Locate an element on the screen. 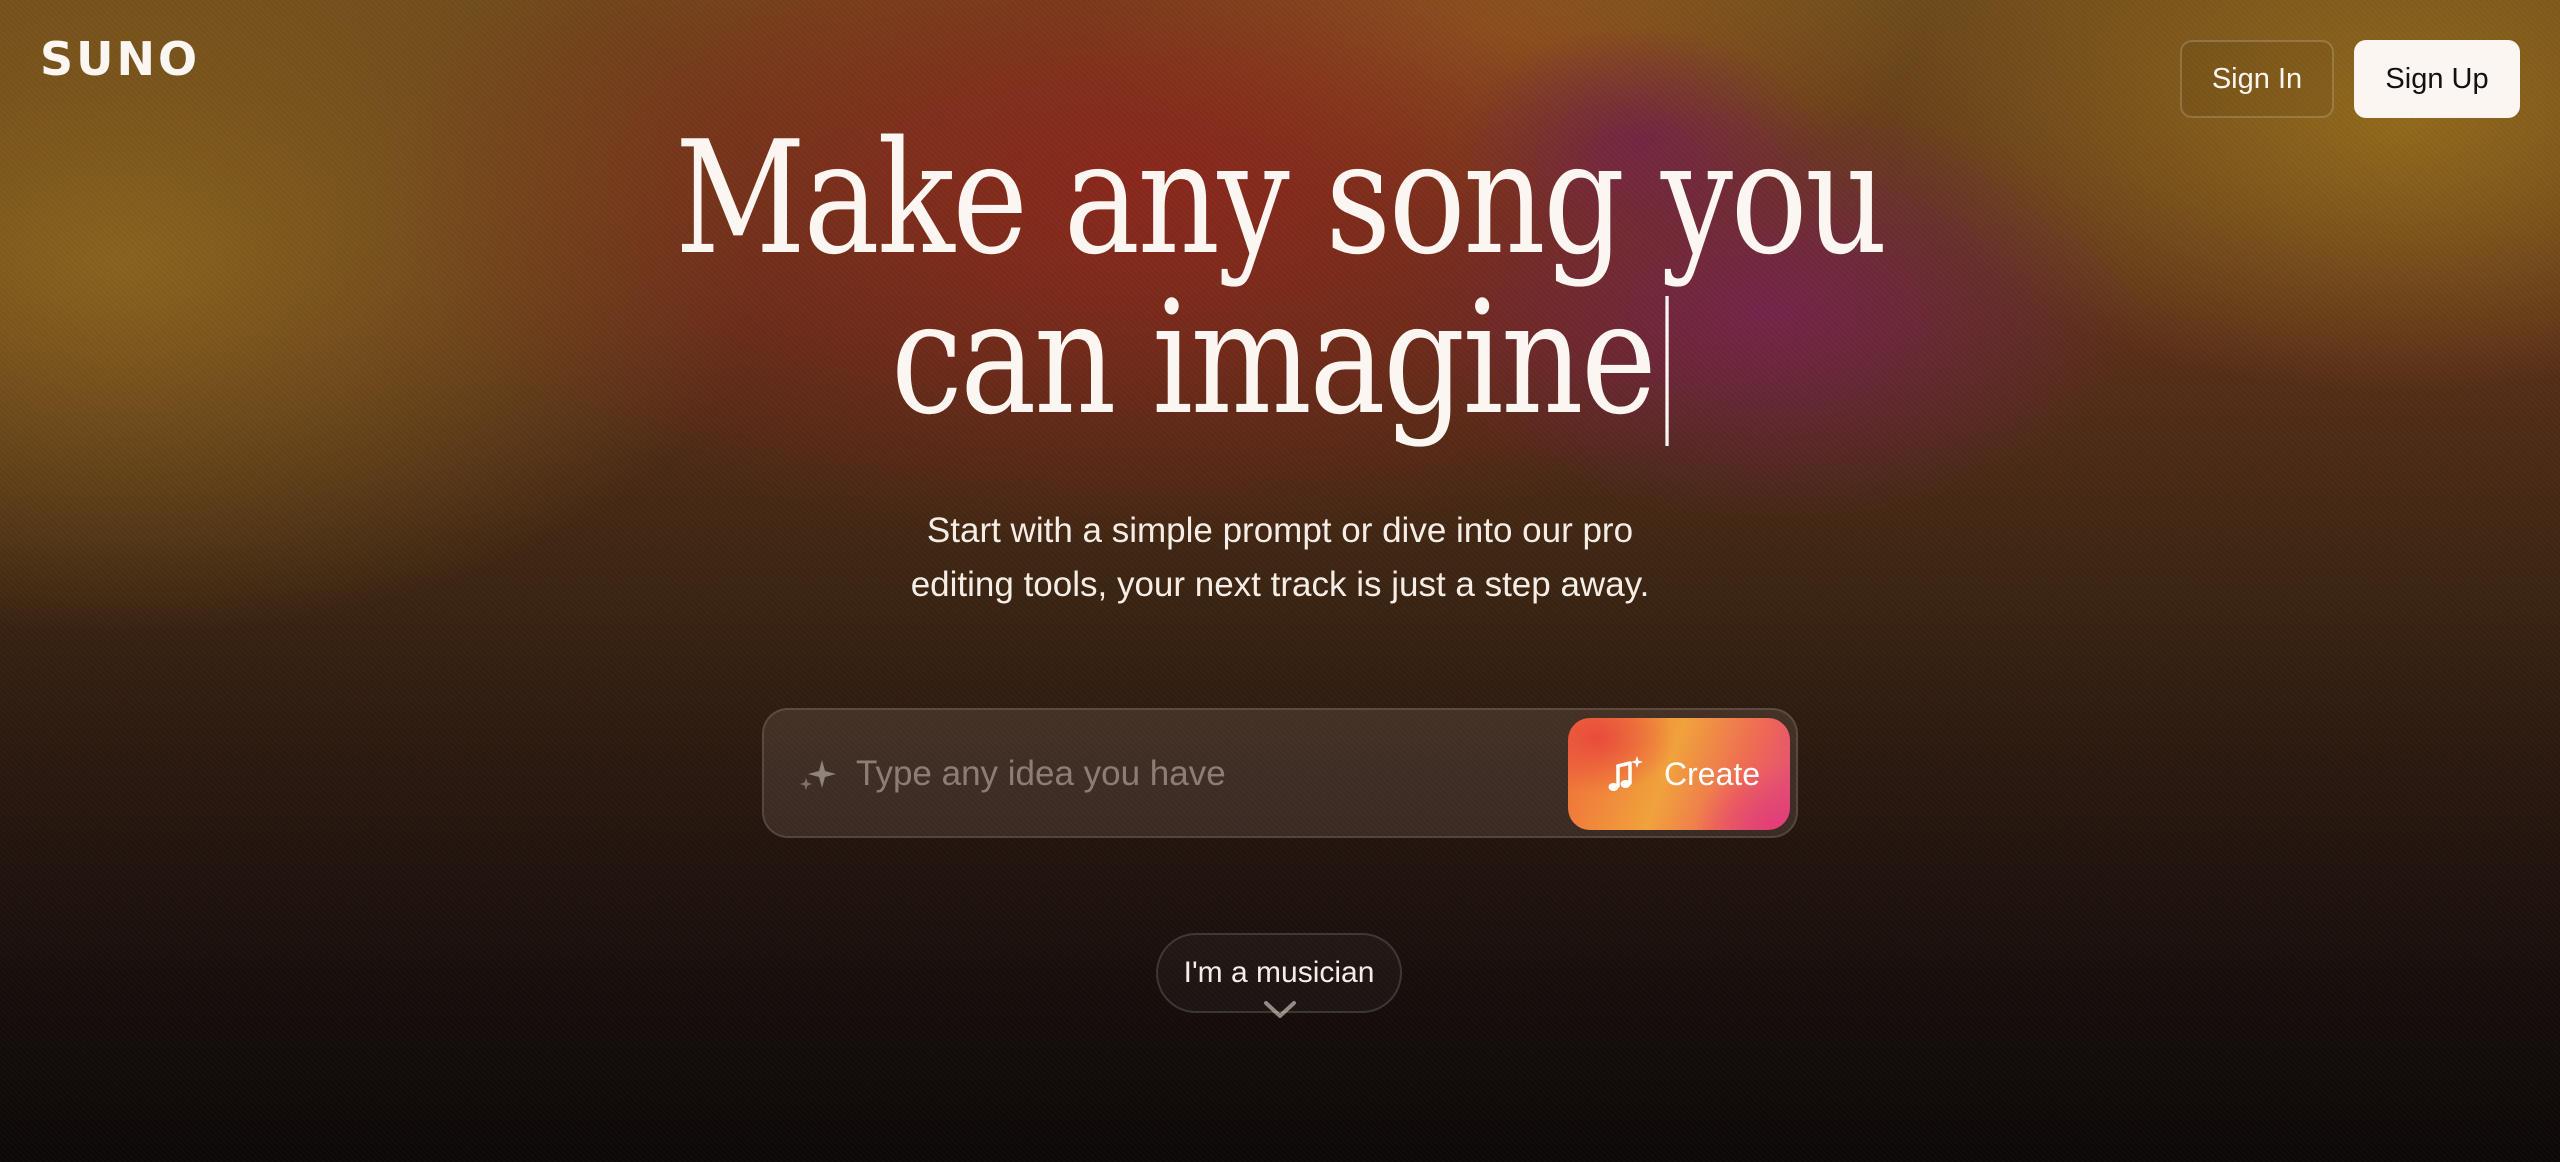 This screenshot has width=2560, height=1162. headline-line-2-wrap: can imagine is located at coordinates (1279, 362).